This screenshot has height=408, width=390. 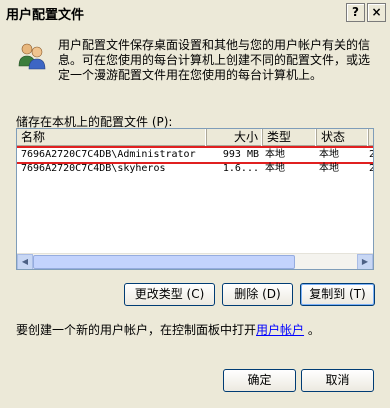 I want to click on cancel-button: 取消, so click(x=337, y=380).